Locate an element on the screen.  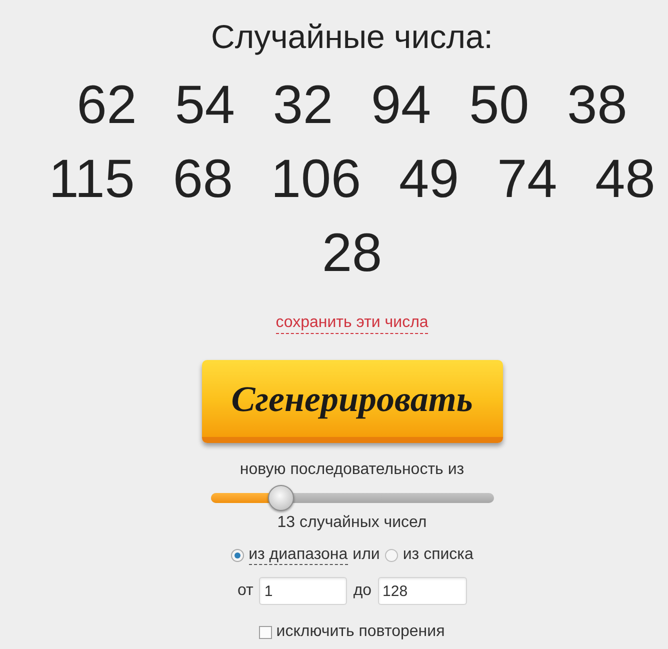
count-slider is located at coordinates (352, 498).